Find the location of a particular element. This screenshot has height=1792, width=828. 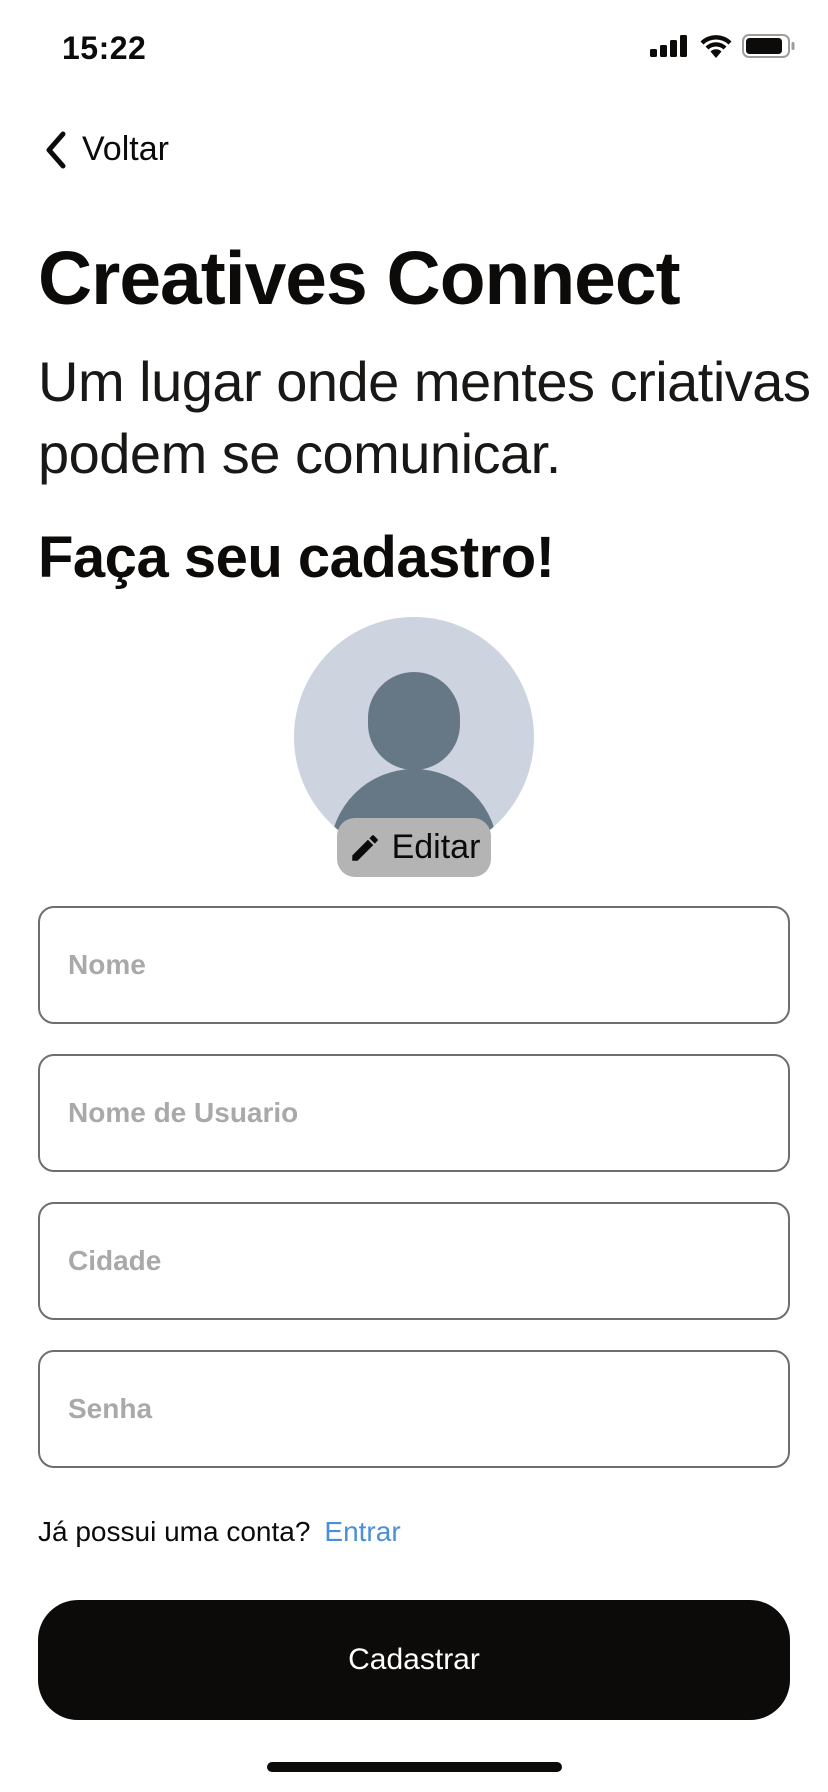

wifi-icon is located at coordinates (716, 46).